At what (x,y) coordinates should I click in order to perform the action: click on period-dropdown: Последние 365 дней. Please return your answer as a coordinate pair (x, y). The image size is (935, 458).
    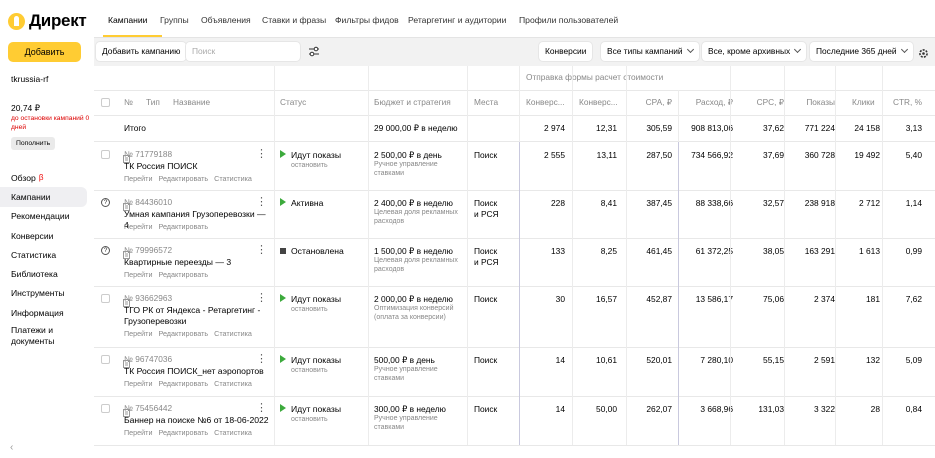
    Looking at the image, I should click on (861, 51).